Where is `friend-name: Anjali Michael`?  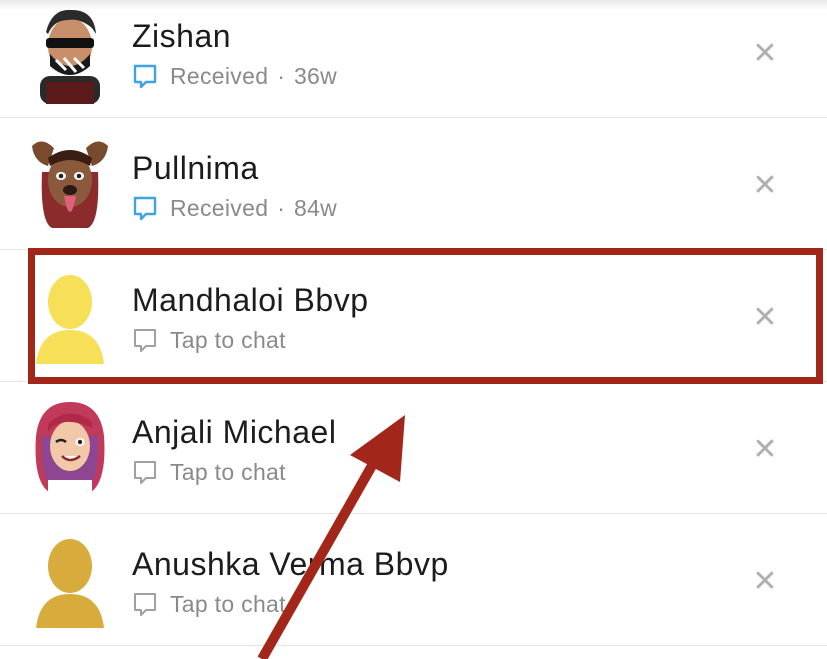
friend-name: Anjali Michael is located at coordinates (234, 432).